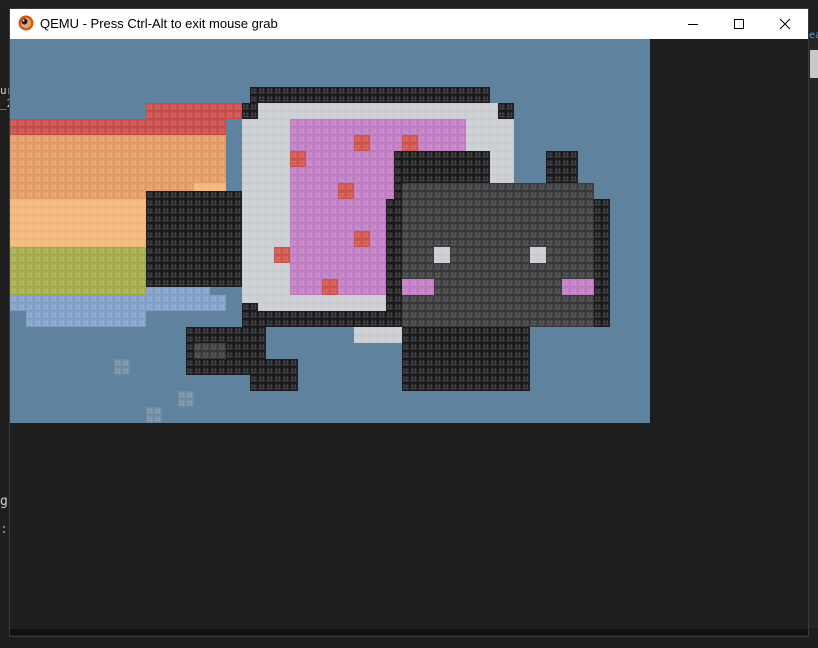  I want to click on maximize-icon, so click(739, 24).